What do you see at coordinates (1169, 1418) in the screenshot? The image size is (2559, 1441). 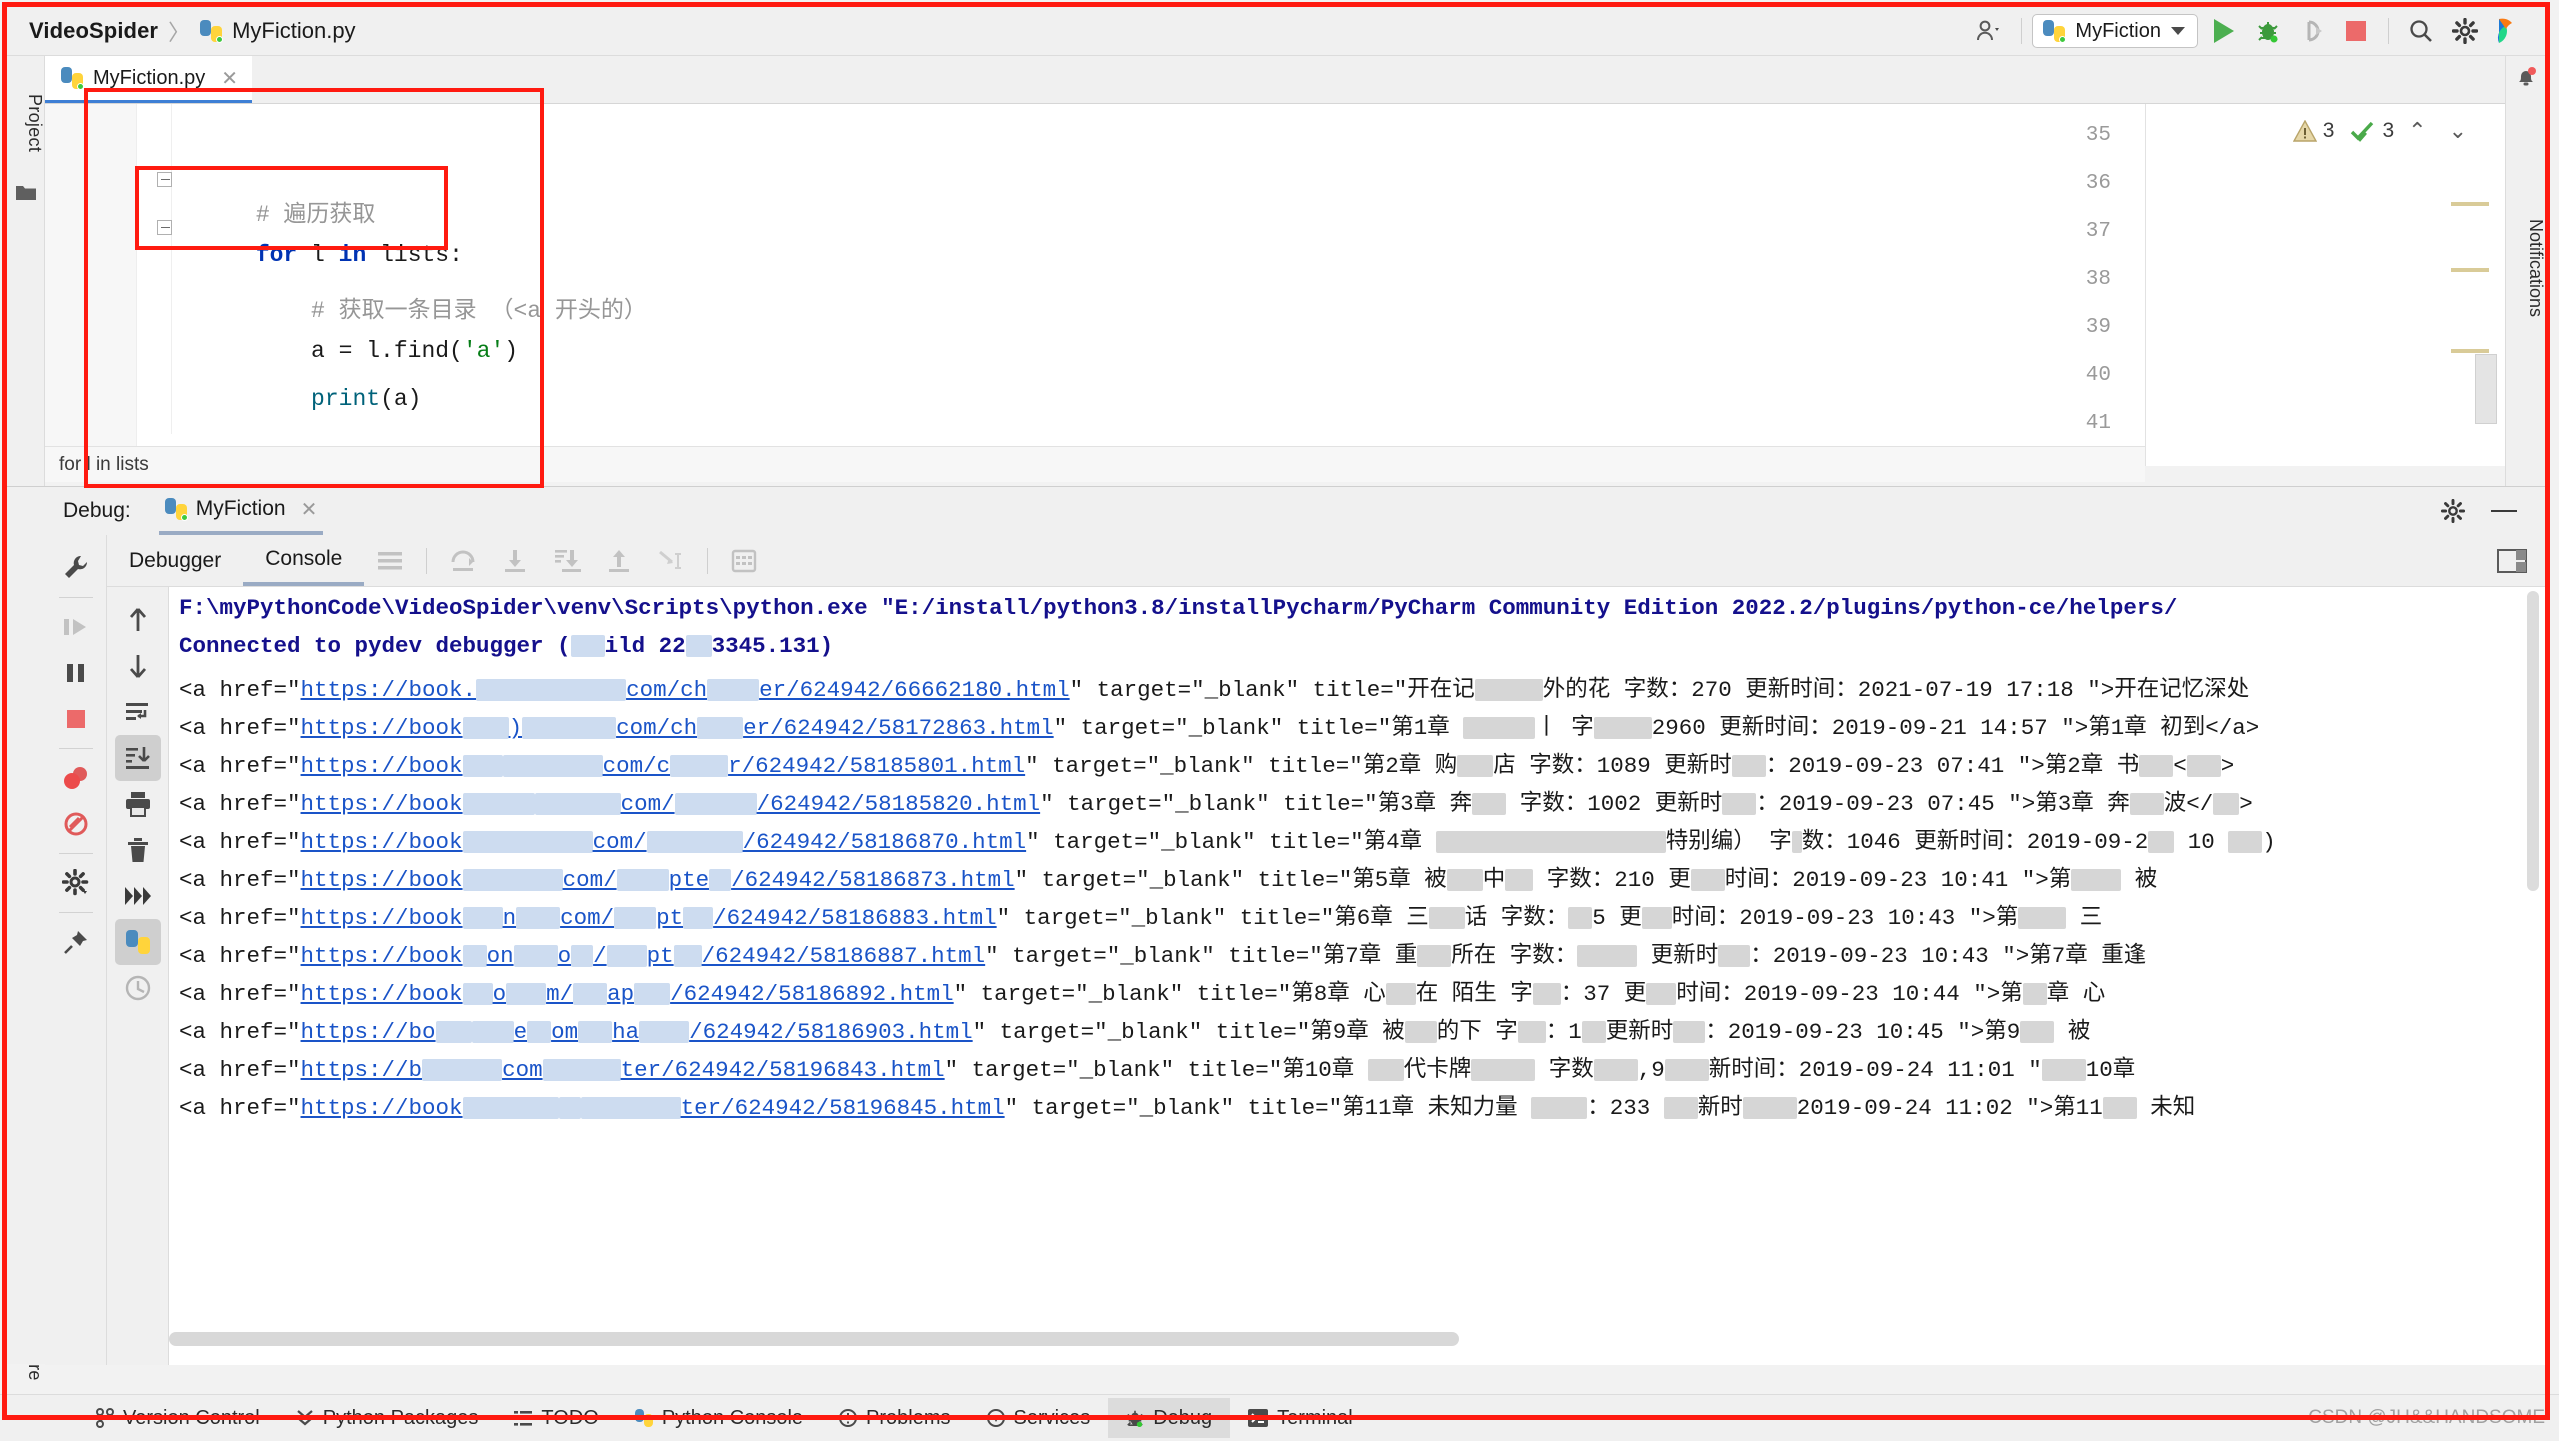 I see `status-item-debug: Debug` at bounding box center [1169, 1418].